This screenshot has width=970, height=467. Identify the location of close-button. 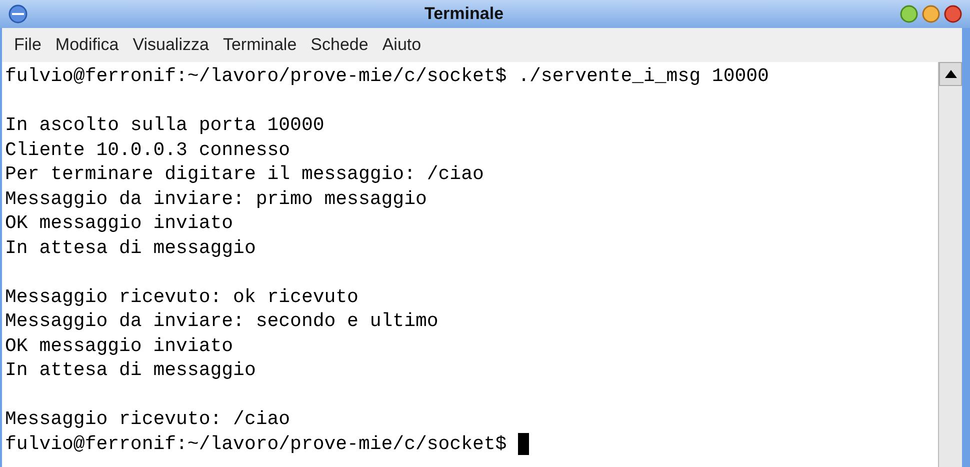
(953, 14).